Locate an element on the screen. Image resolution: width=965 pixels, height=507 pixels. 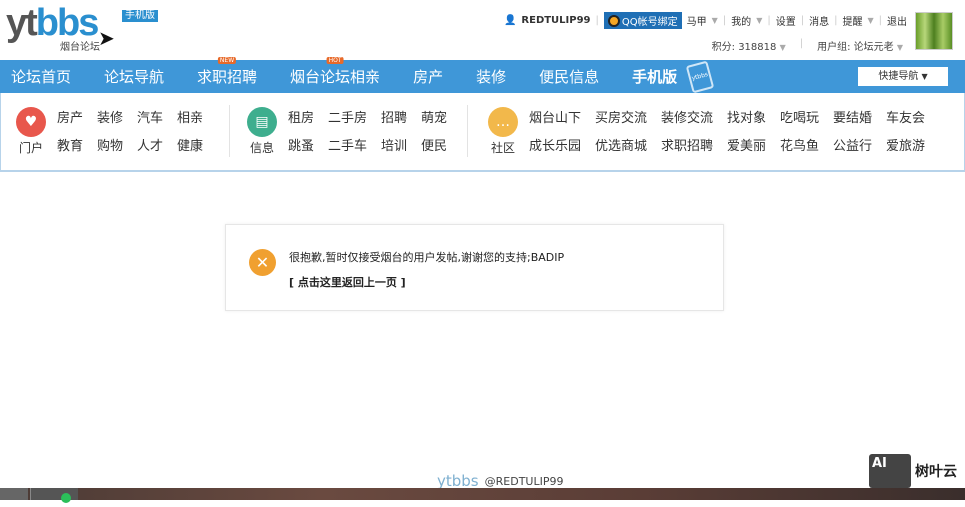
category-link: 健康 is located at coordinates (197, 146).